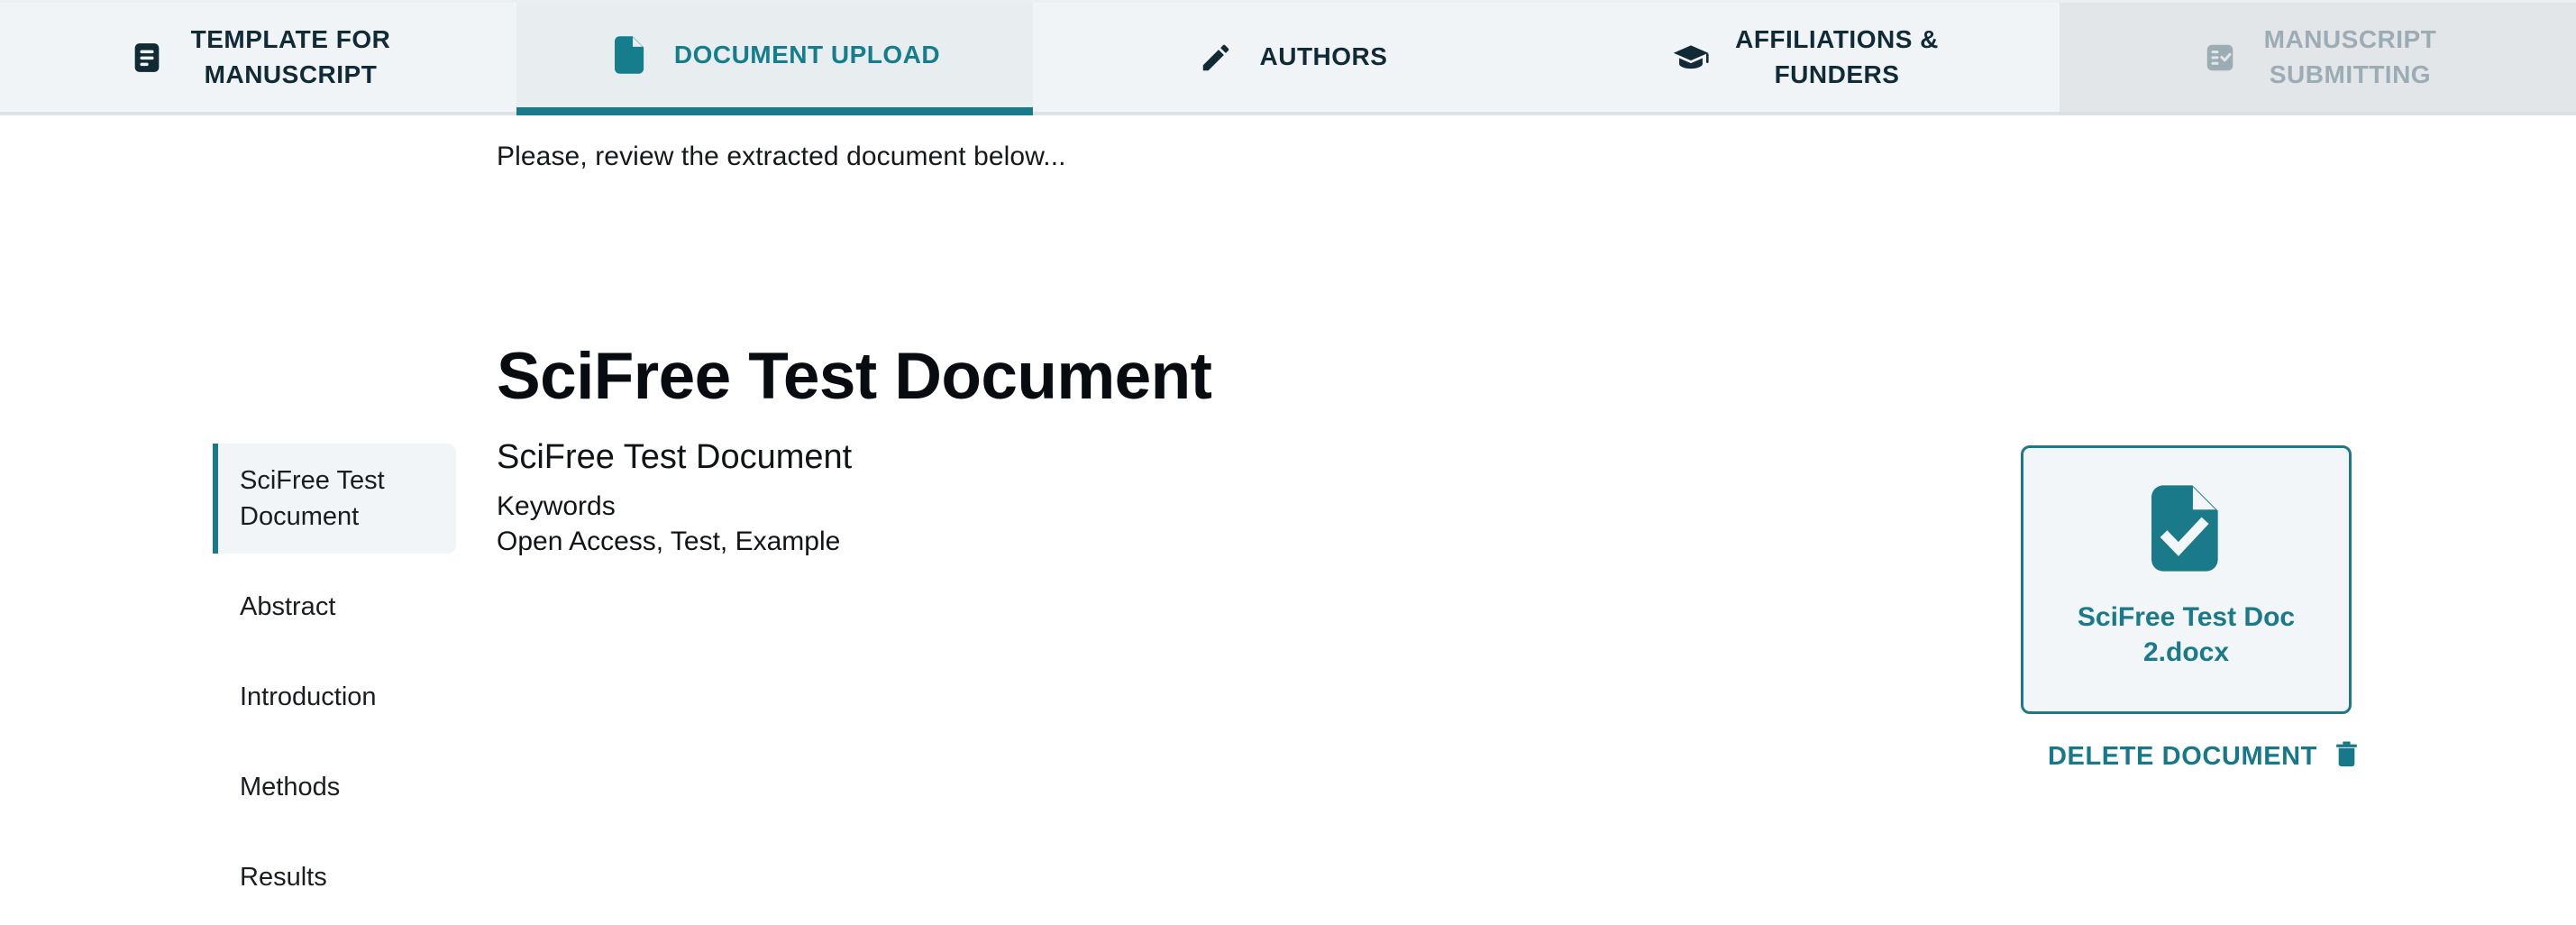 This screenshot has width=2576, height=925. What do you see at coordinates (1837, 56) in the screenshot?
I see `tab-label: AFFILIATIONS & FUNDERS` at bounding box center [1837, 56].